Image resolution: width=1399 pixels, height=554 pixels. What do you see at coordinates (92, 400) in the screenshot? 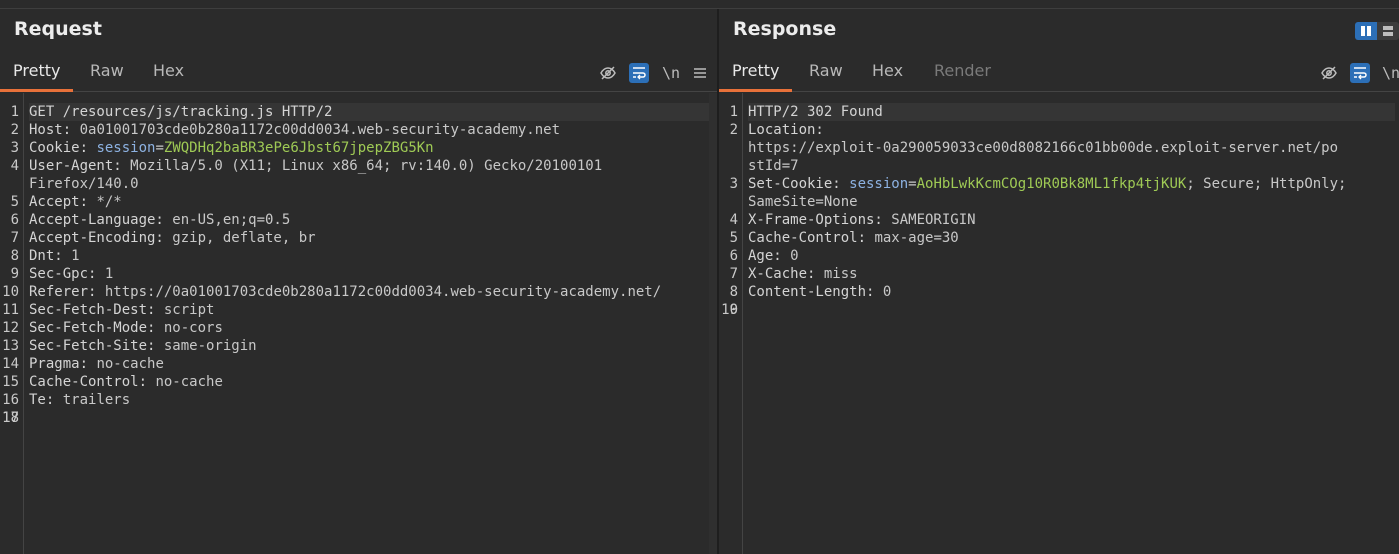
I see `code-token-v: trailers` at bounding box center [92, 400].